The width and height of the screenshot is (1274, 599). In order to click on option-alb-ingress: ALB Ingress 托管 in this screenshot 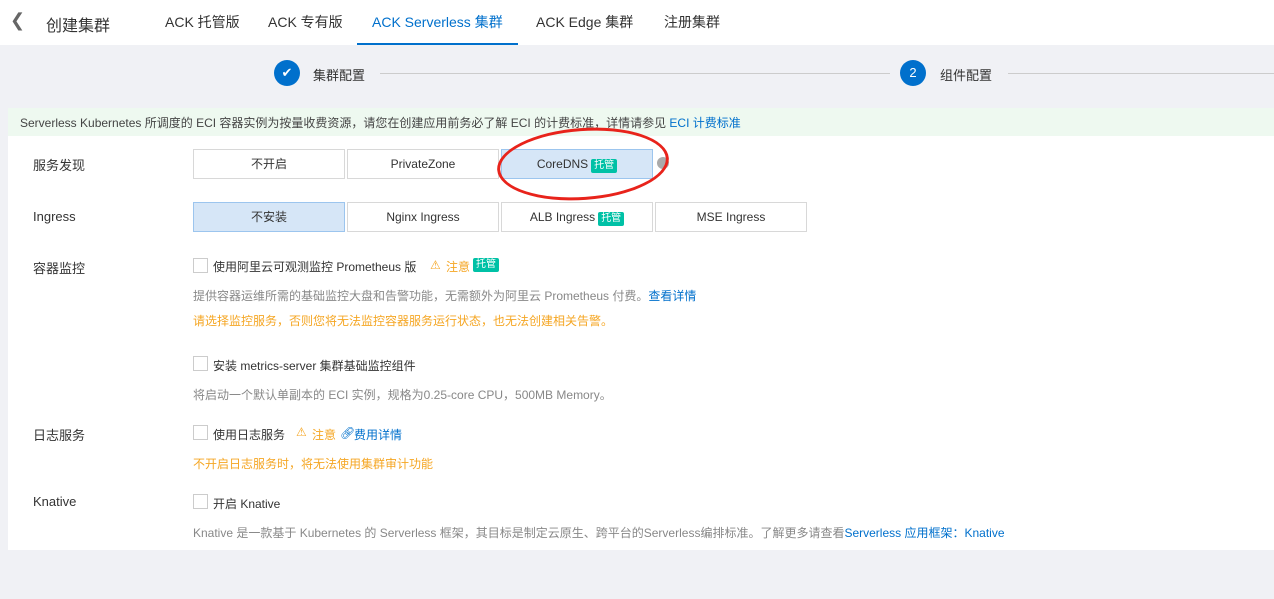, I will do `click(577, 217)`.